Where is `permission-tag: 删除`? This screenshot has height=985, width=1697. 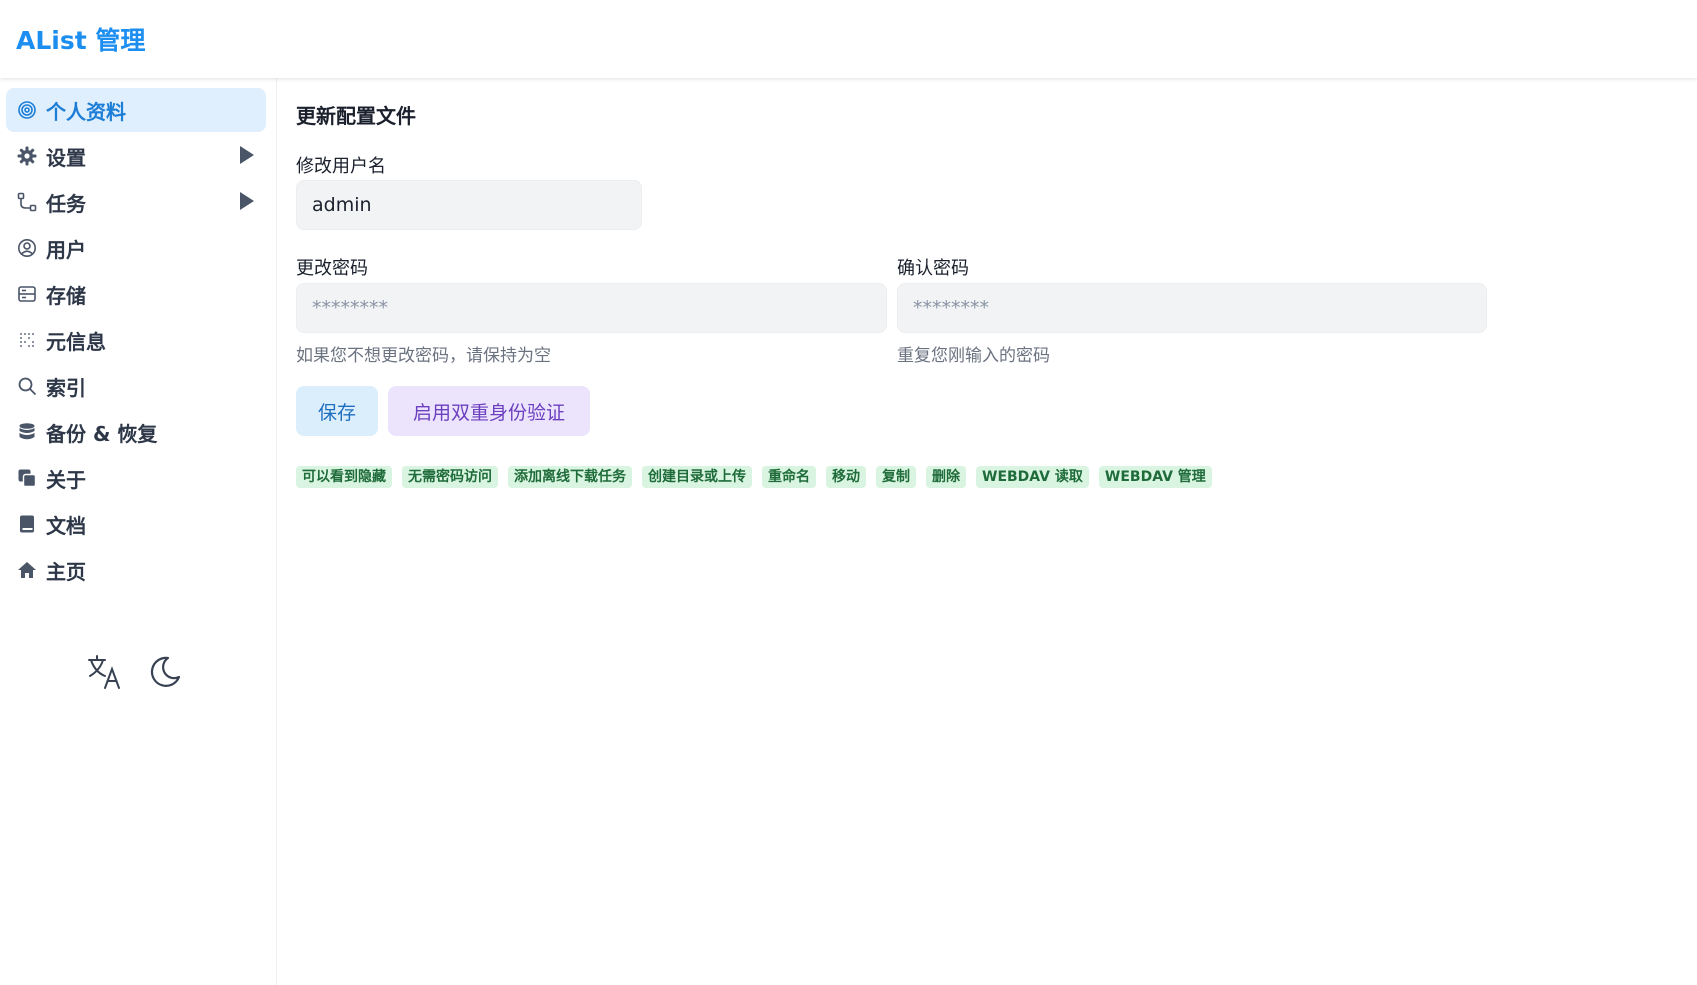
permission-tag: 删除 is located at coordinates (946, 477).